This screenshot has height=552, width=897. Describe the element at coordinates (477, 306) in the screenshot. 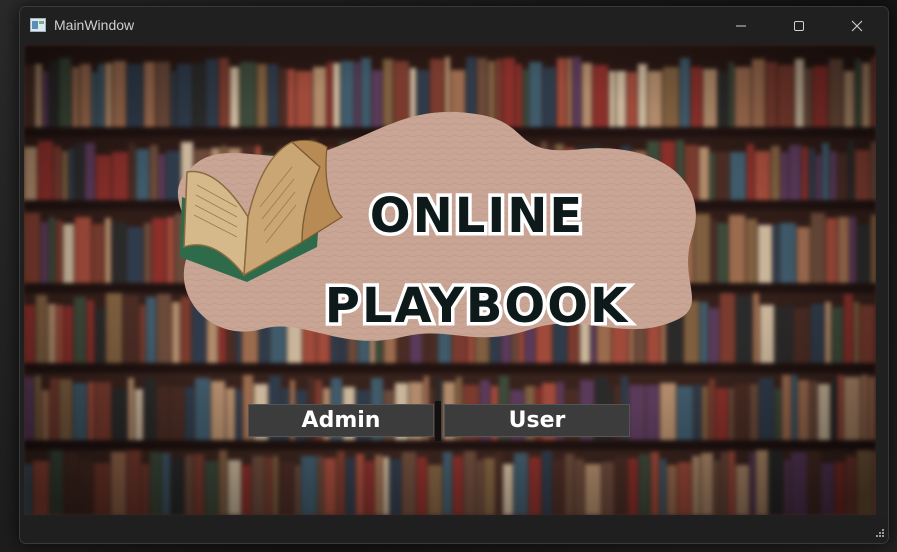

I see `logo-title-line2: PLAYBOOK` at that location.